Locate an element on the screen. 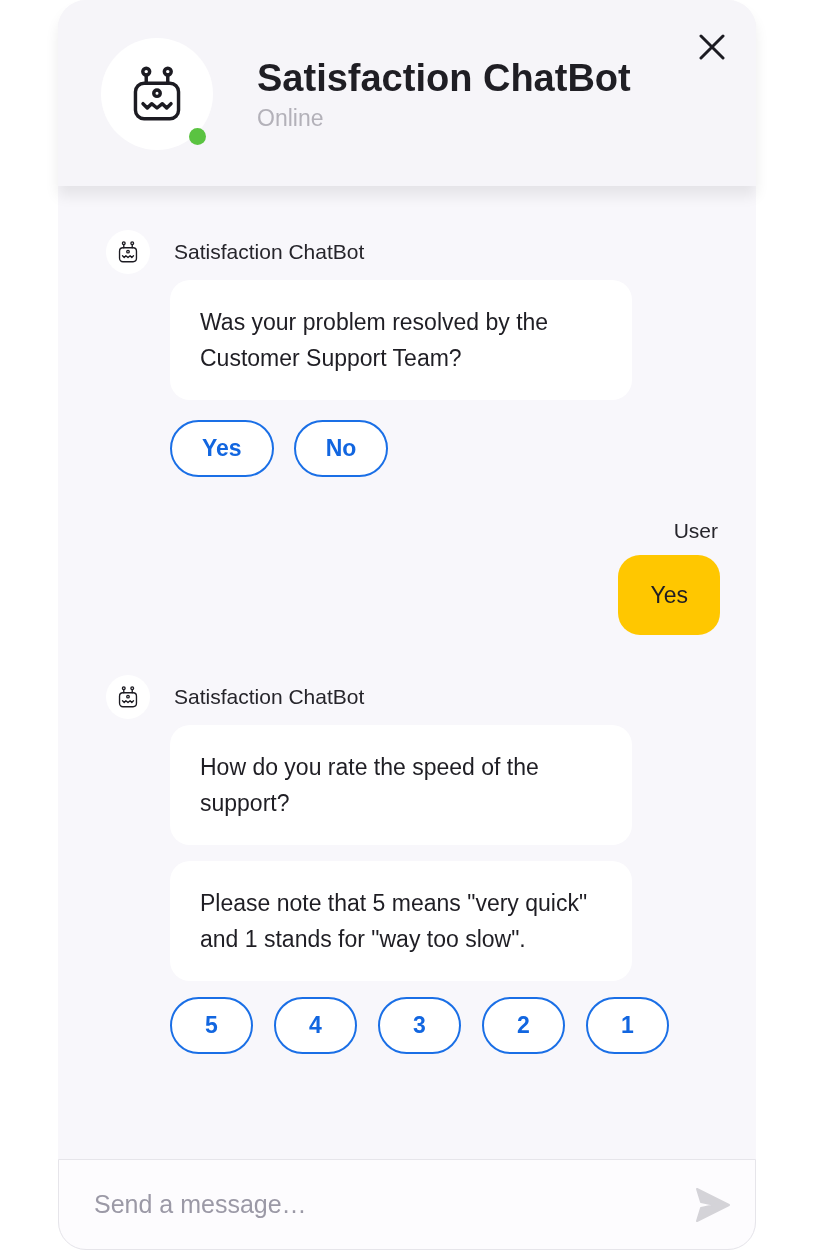 This screenshot has height=1252, width=818. reply-option-button: 1 is located at coordinates (627, 1025).